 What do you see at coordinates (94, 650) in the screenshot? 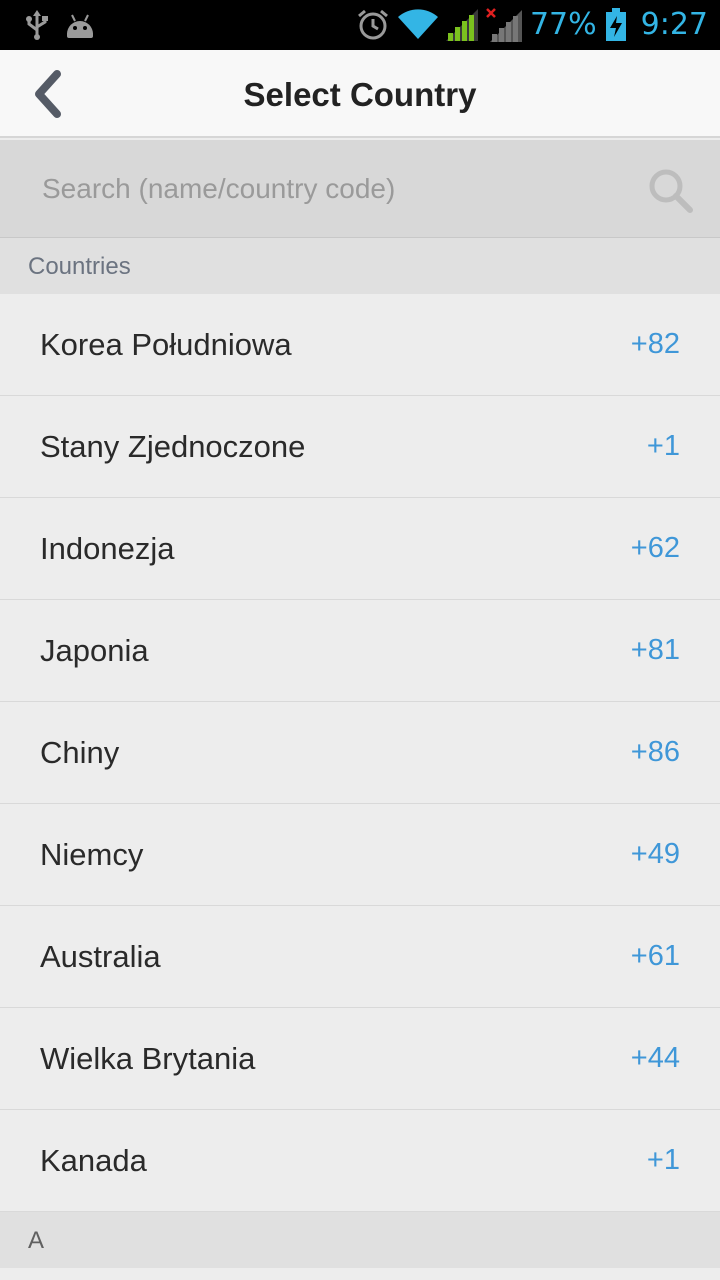
I see `country-name: Japonia` at bounding box center [94, 650].